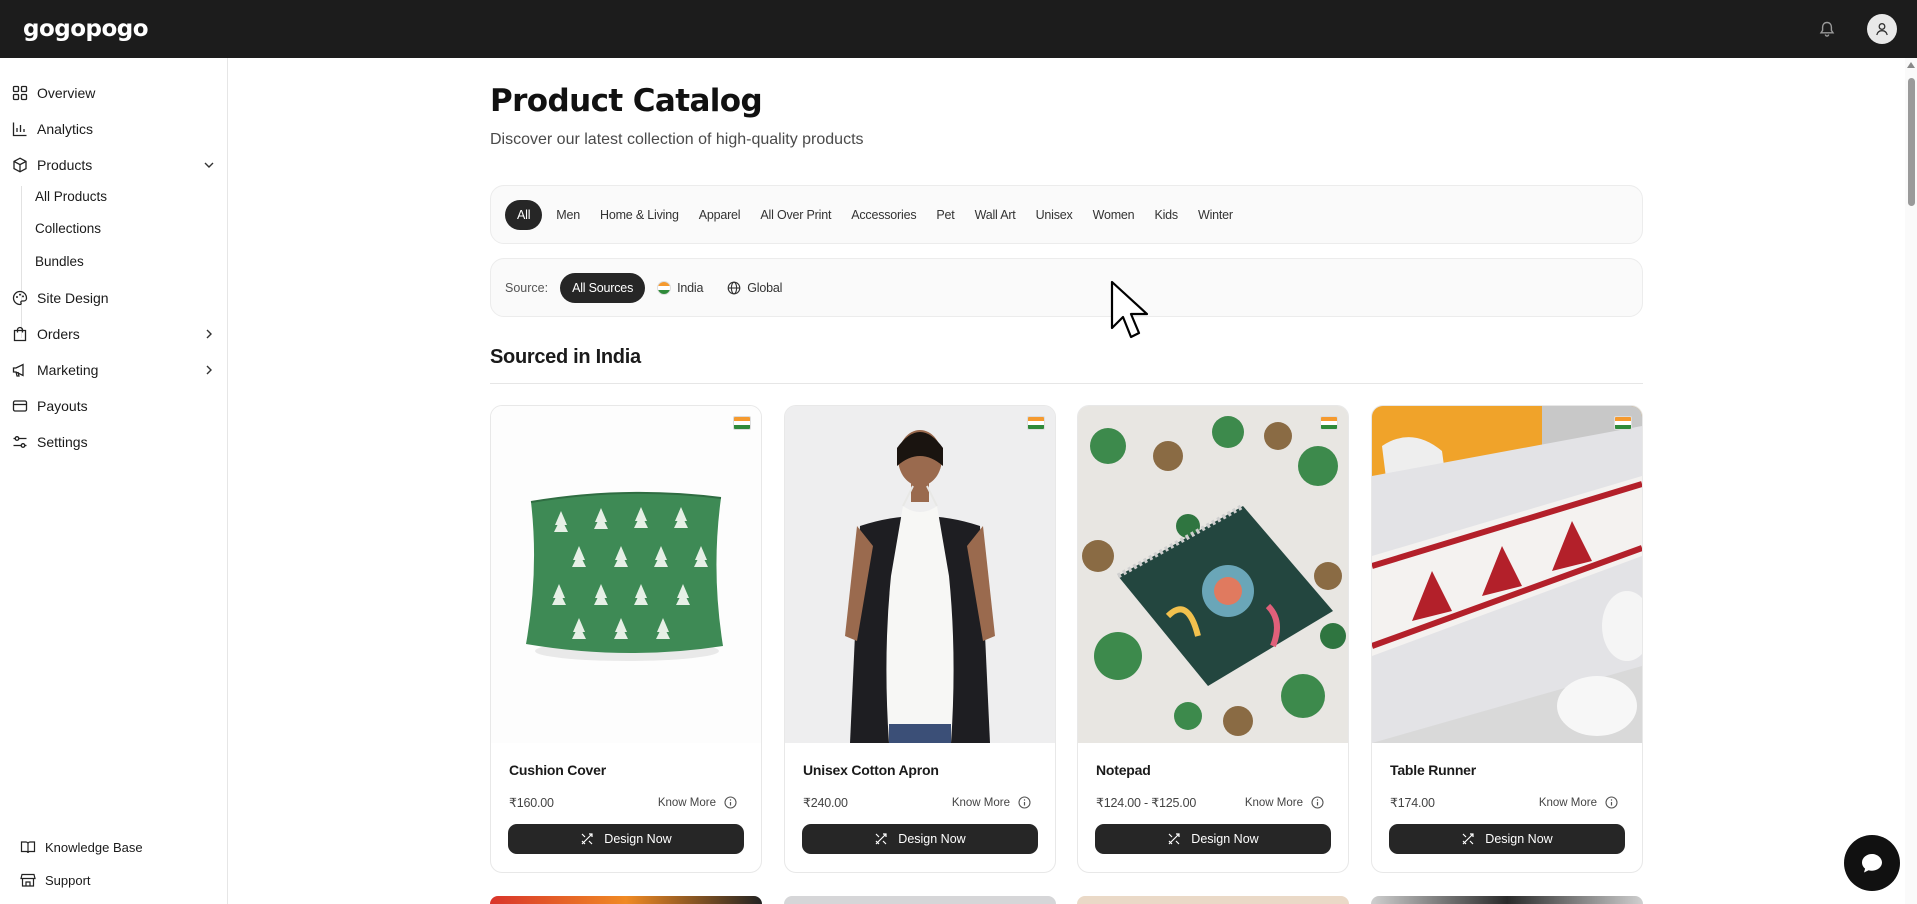 This screenshot has height=904, width=1917. Describe the element at coordinates (58, 334) in the screenshot. I see `sidebar-item-label: Orders` at that location.